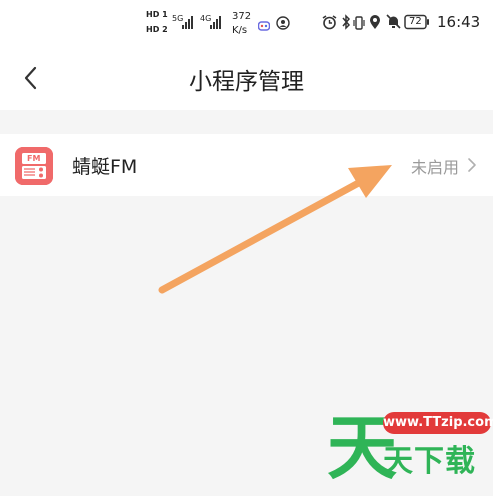 Image resolution: width=493 pixels, height=496 pixels. I want to click on navigation-bar: 小程序管理, so click(246, 79).